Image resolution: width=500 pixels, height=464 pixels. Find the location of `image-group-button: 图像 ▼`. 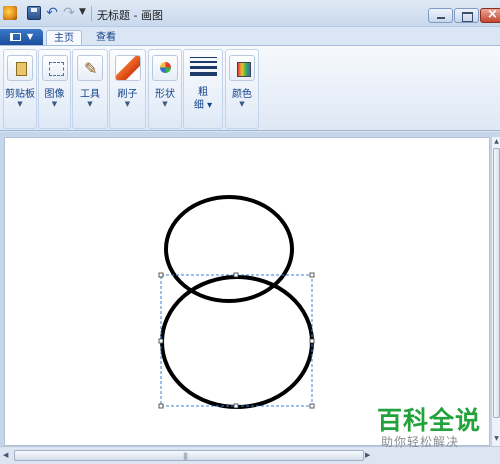

image-group-button: 图像 ▼ is located at coordinates (54, 89).